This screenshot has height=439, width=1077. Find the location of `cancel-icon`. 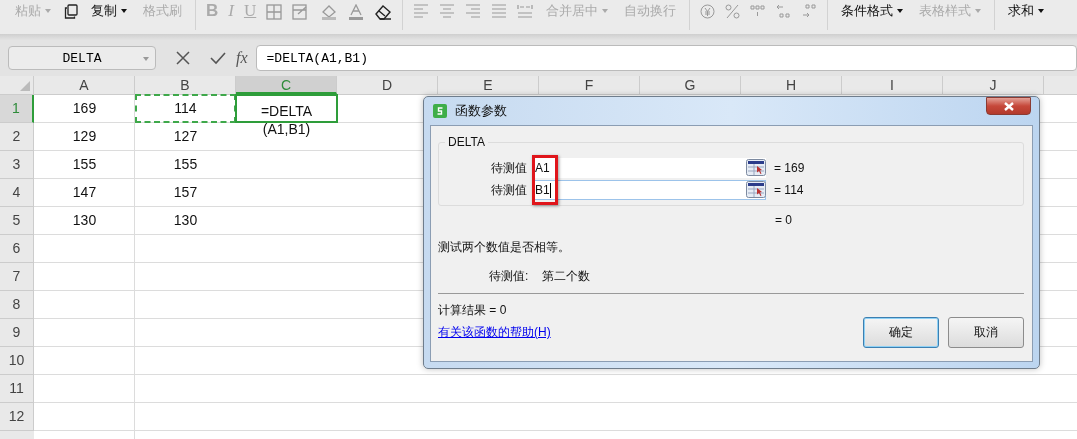

cancel-icon is located at coordinates (183, 58).